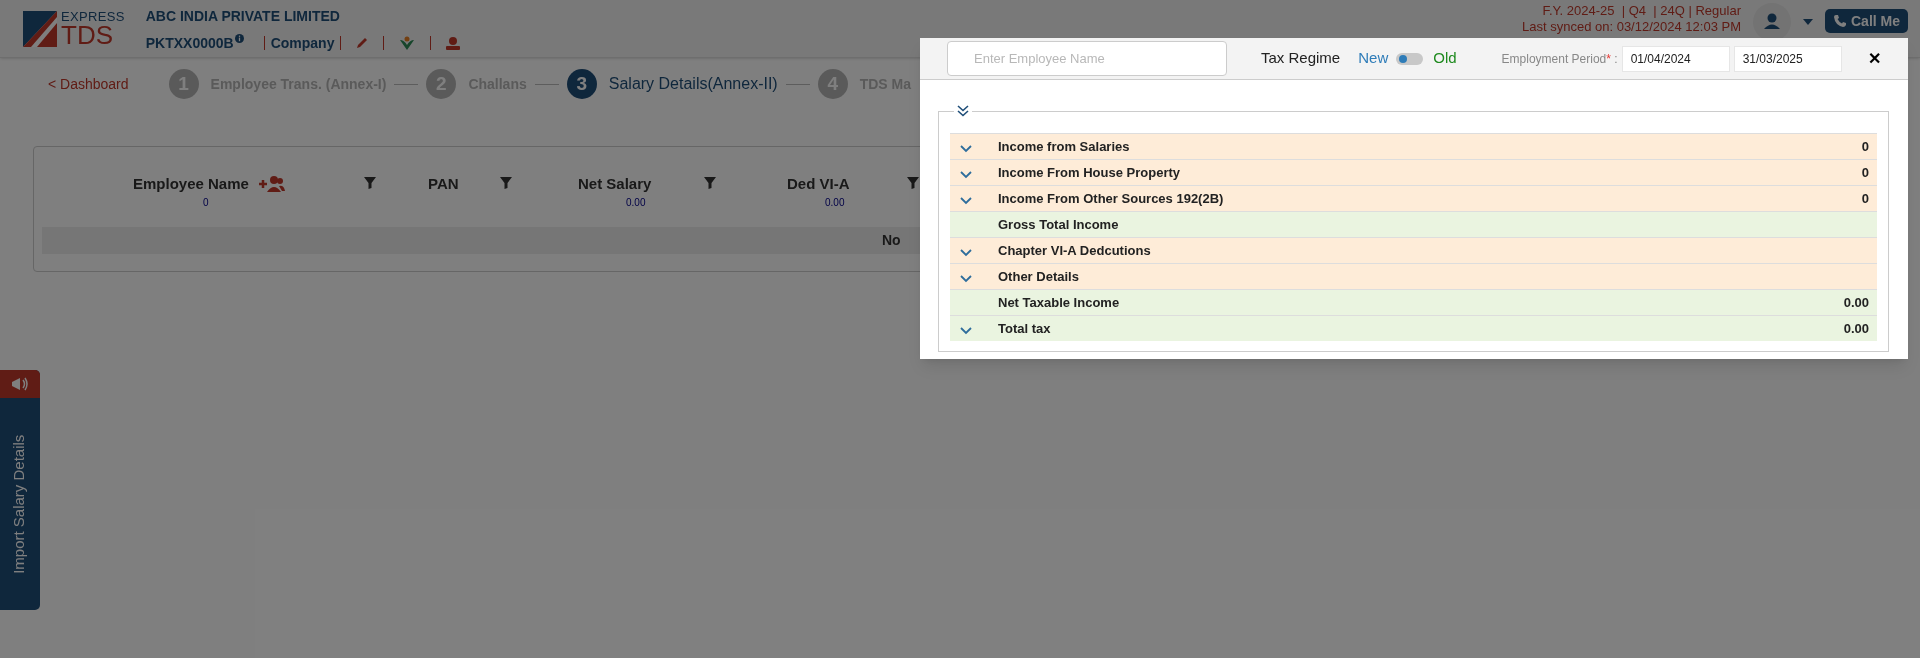 The width and height of the screenshot is (1920, 658). Describe the element at coordinates (189, 43) in the screenshot. I see `pan-number: PKTXX0000B` at that location.